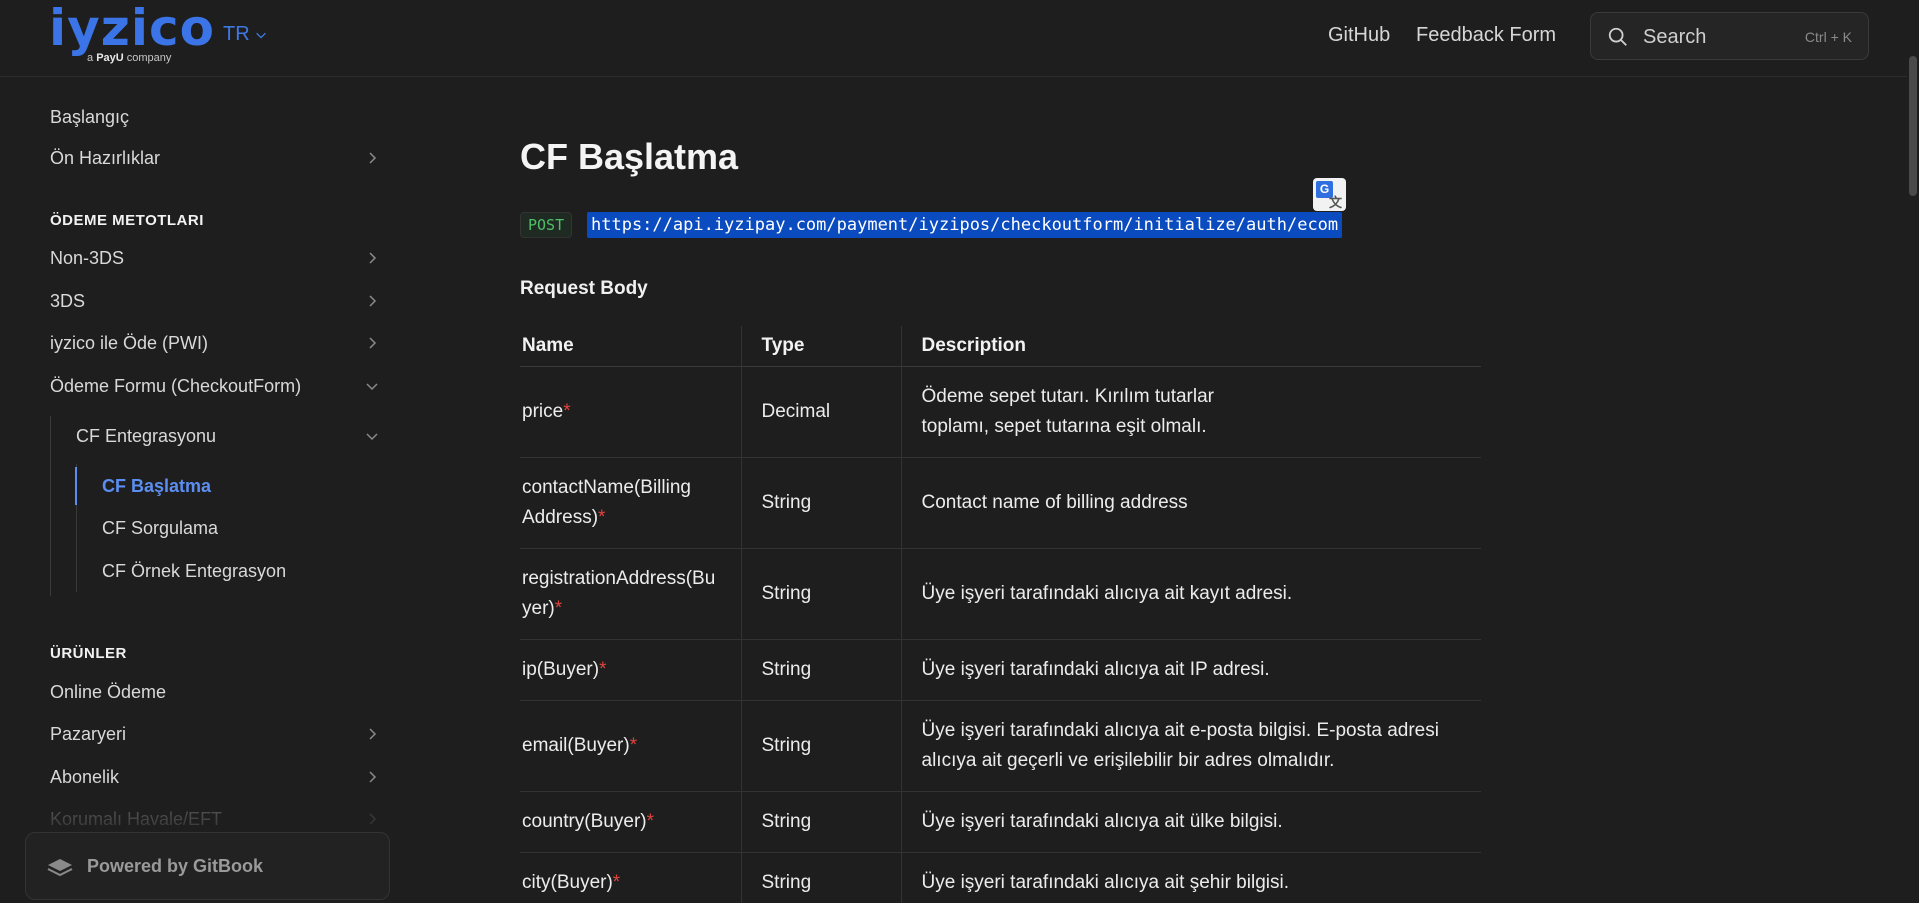  What do you see at coordinates (1675, 37) in the screenshot?
I see `search-placeholder: Search` at bounding box center [1675, 37].